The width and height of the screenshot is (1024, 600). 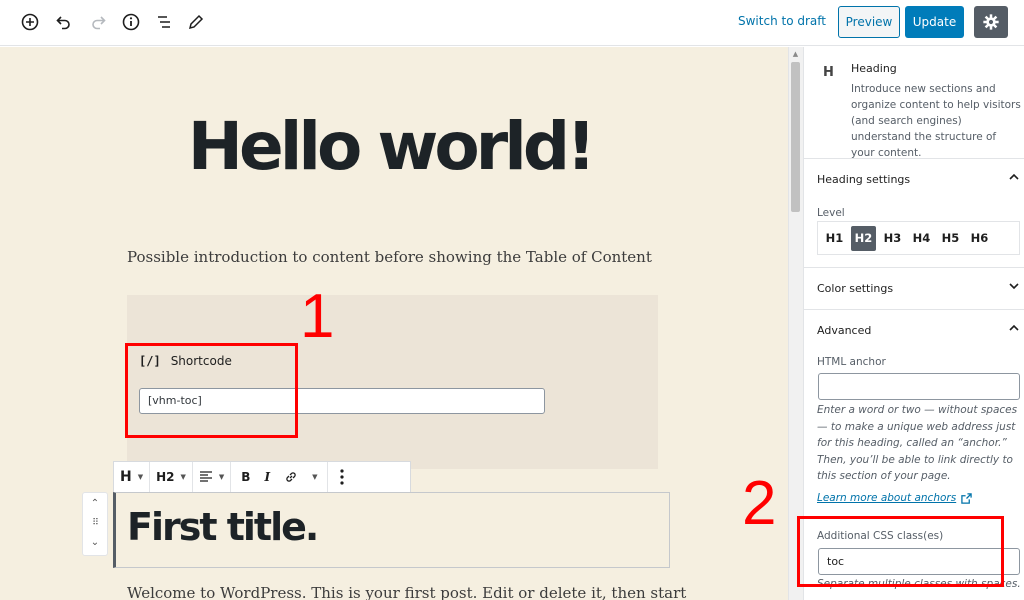 I want to click on level-h6-button: H6, so click(x=979, y=238).